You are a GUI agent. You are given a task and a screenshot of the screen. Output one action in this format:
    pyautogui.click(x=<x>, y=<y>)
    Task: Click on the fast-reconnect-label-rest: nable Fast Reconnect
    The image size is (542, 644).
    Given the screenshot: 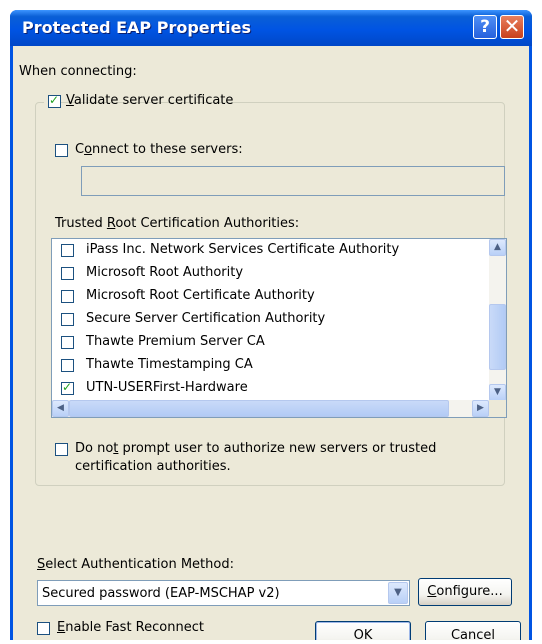 What is the action you would take?
    pyautogui.click(x=134, y=627)
    